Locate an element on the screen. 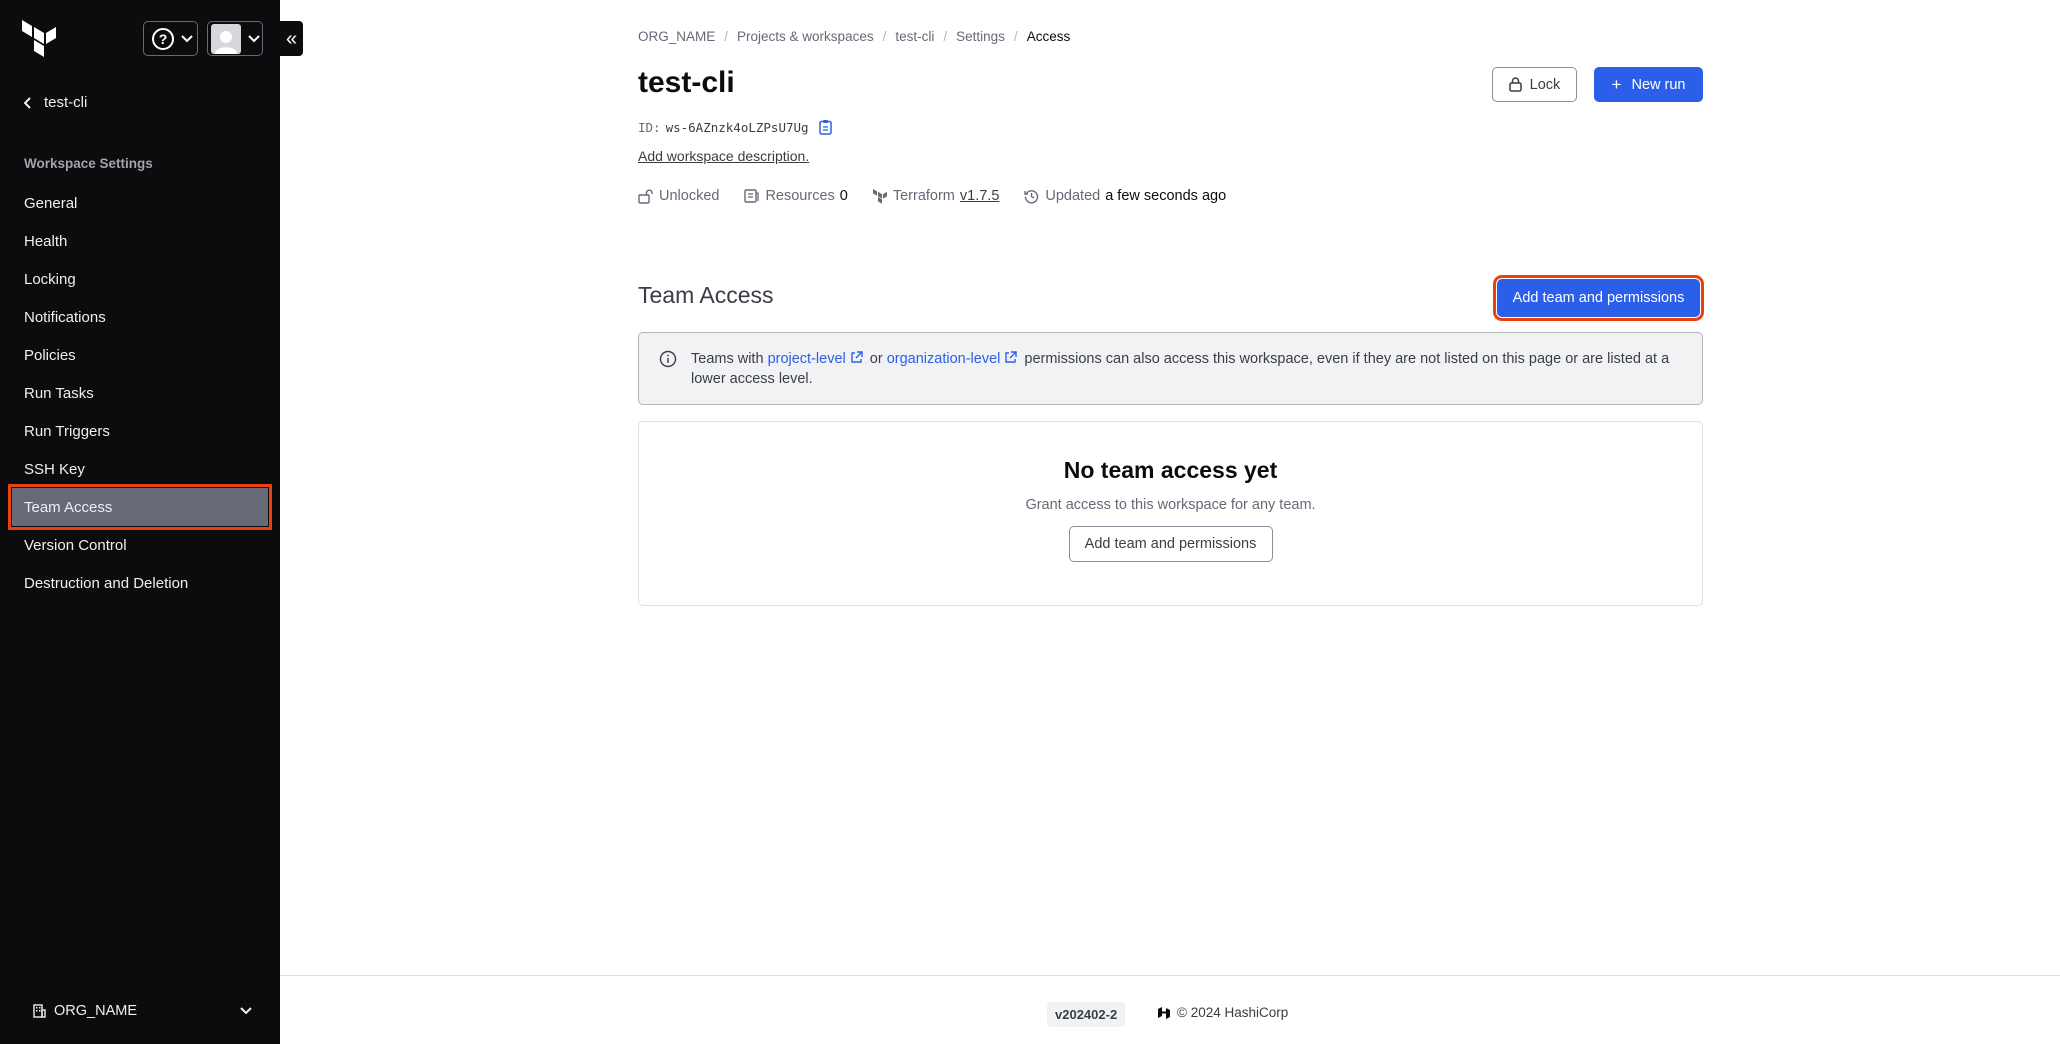 This screenshot has width=2060, height=1044. terraform-icon is located at coordinates (879, 196).